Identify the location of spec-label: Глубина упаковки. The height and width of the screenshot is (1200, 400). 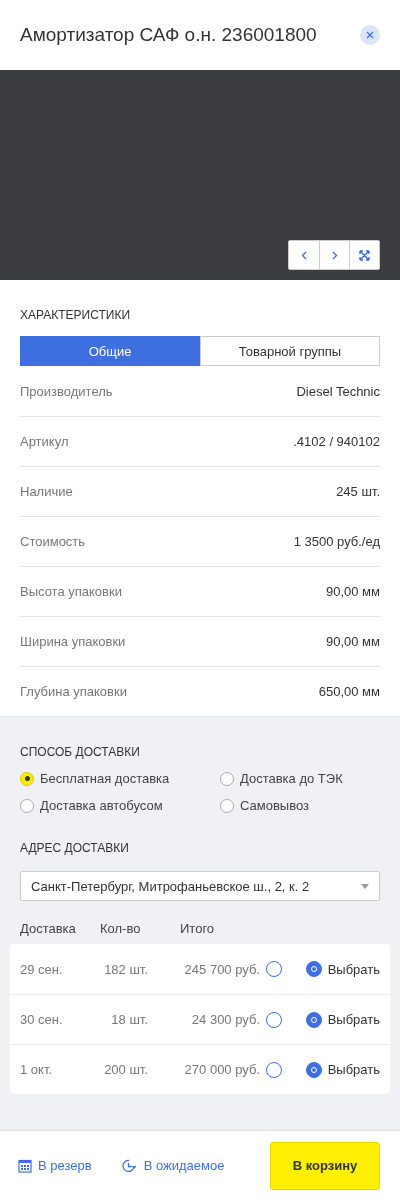
(73, 691).